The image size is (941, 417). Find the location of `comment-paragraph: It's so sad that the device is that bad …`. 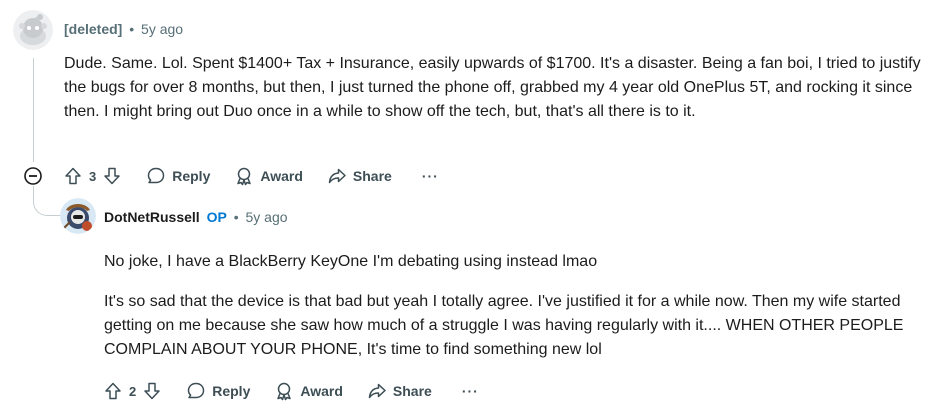

comment-paragraph: It's so sad that the device is that bad … is located at coordinates (504, 325).